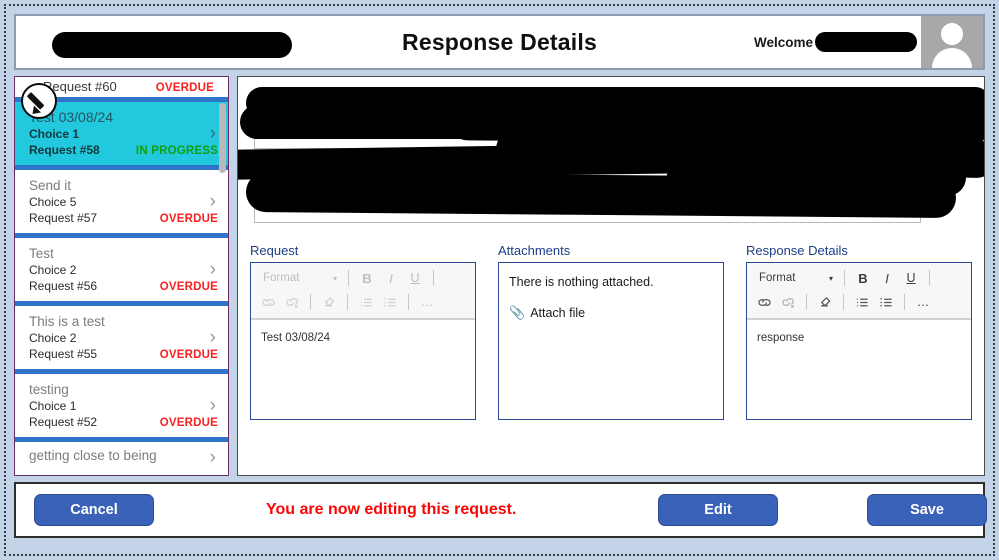 Image resolution: width=999 pixels, height=560 pixels. What do you see at coordinates (50, 185) in the screenshot?
I see `request-title: Send it` at bounding box center [50, 185].